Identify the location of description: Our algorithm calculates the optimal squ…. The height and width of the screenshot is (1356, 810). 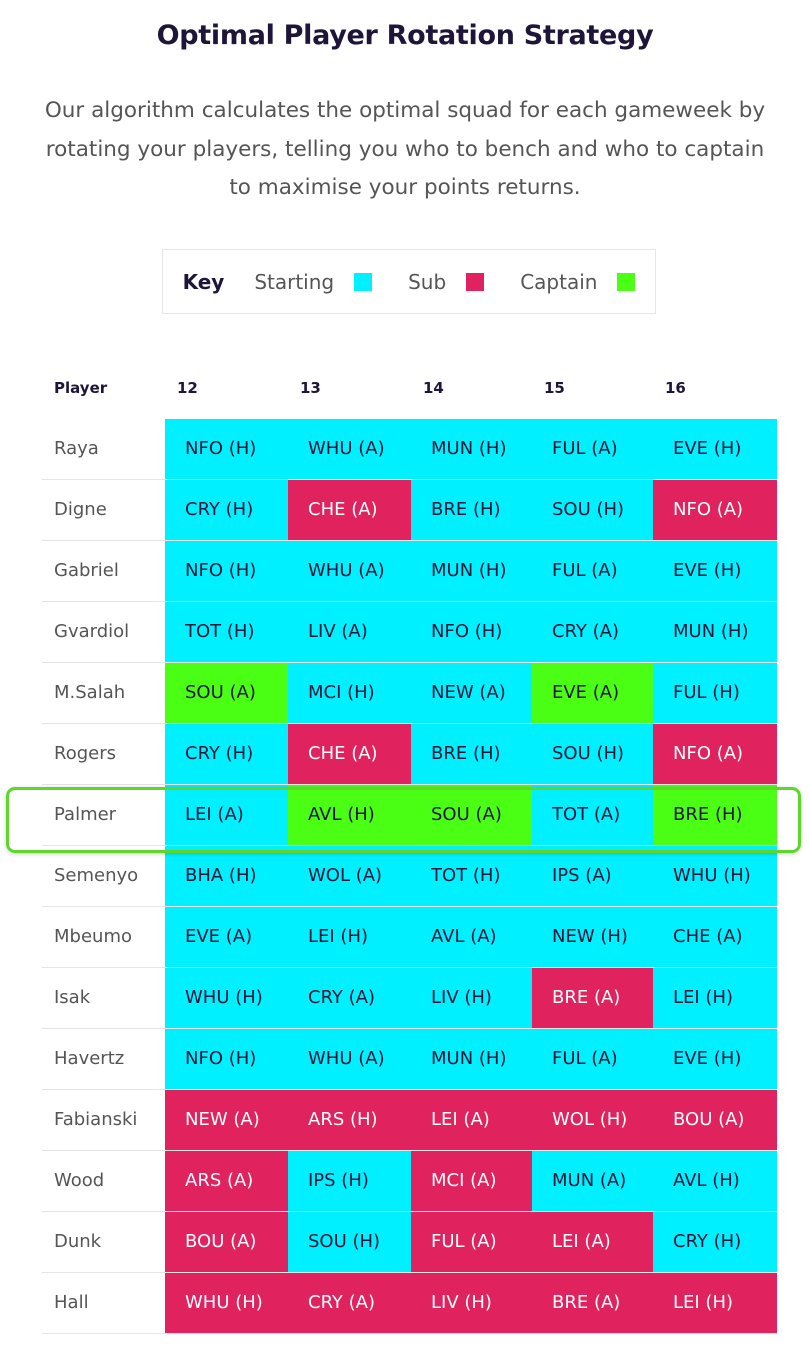
(405, 149).